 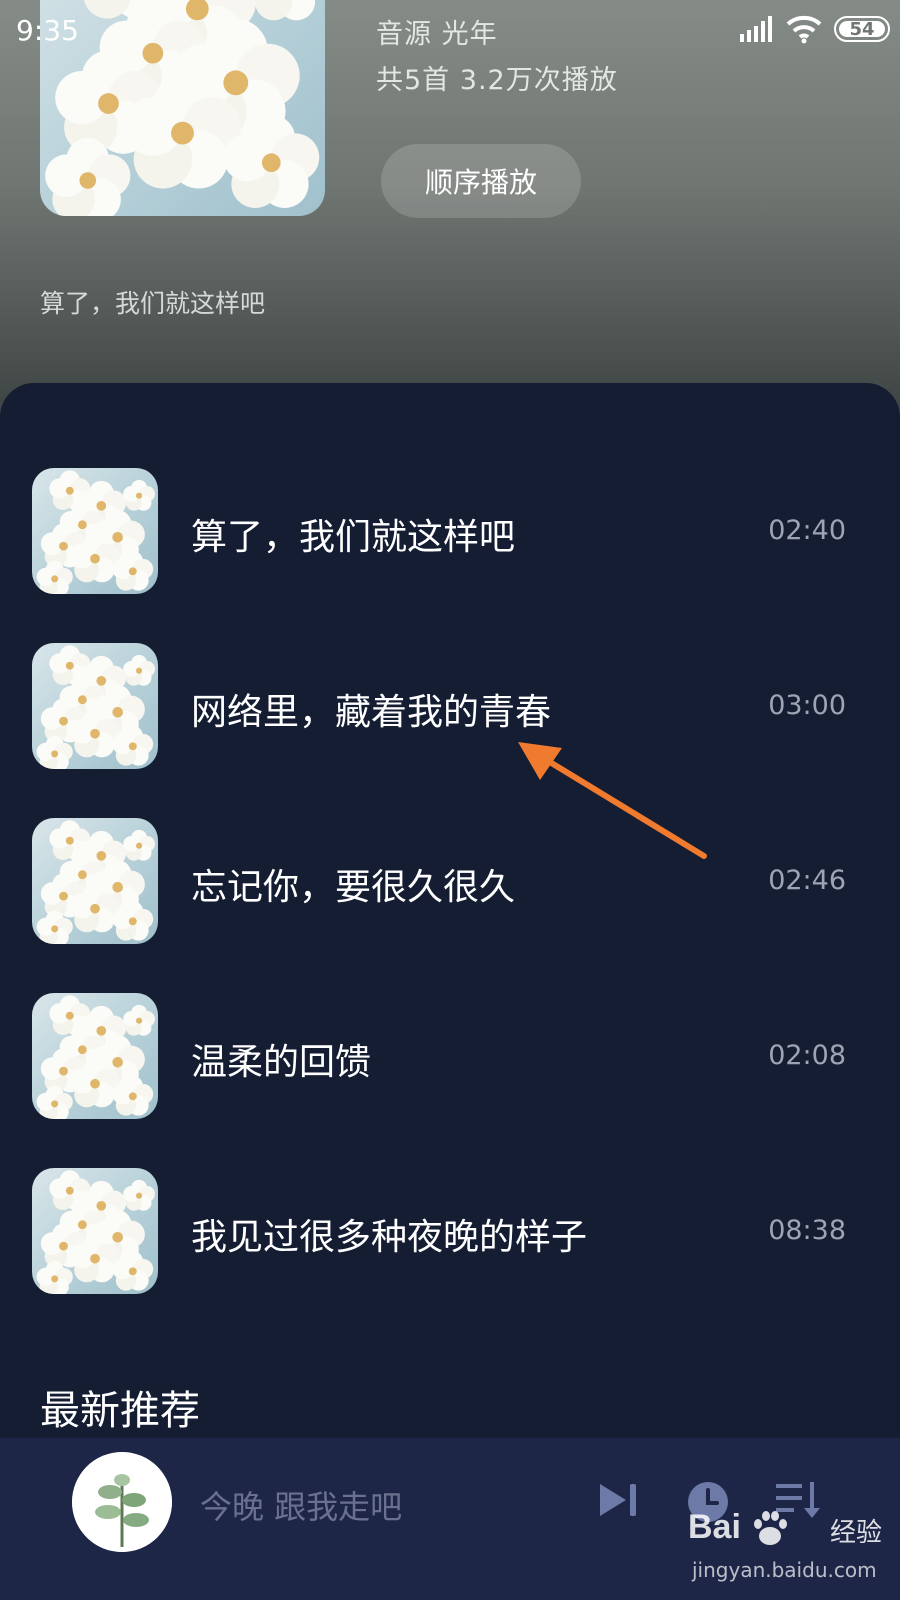 What do you see at coordinates (301, 1507) in the screenshot?
I see `now-playing-title: 今晚 跟我走吧` at bounding box center [301, 1507].